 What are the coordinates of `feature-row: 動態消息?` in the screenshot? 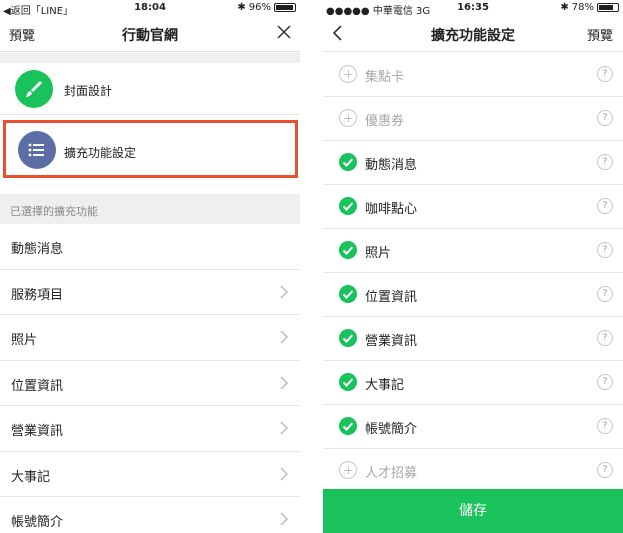 It's located at (473, 163).